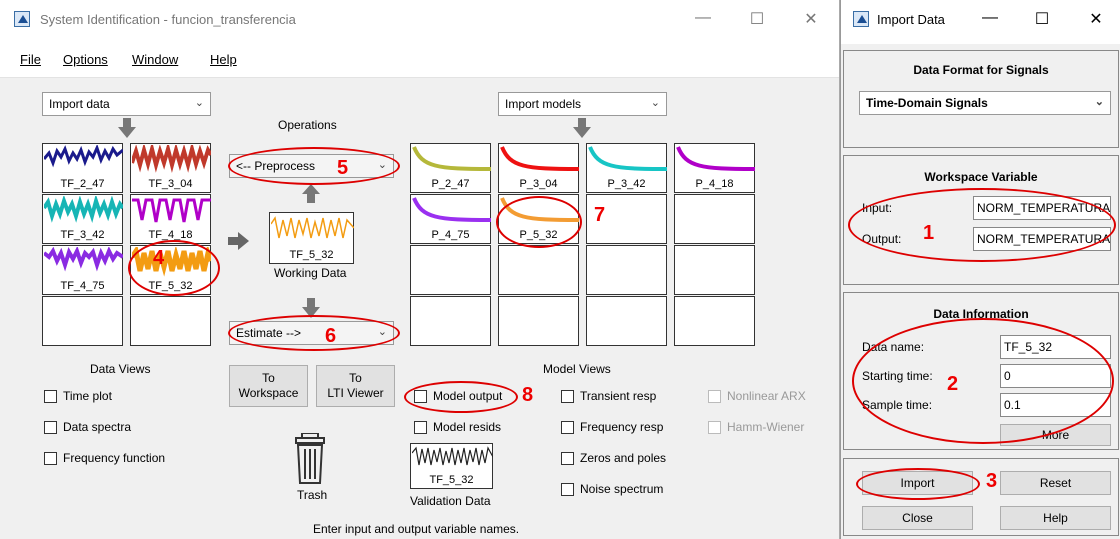 Image resolution: width=1120 pixels, height=539 pixels. Describe the element at coordinates (343, 168) in the screenshot. I see `annotation-number: 5` at that location.